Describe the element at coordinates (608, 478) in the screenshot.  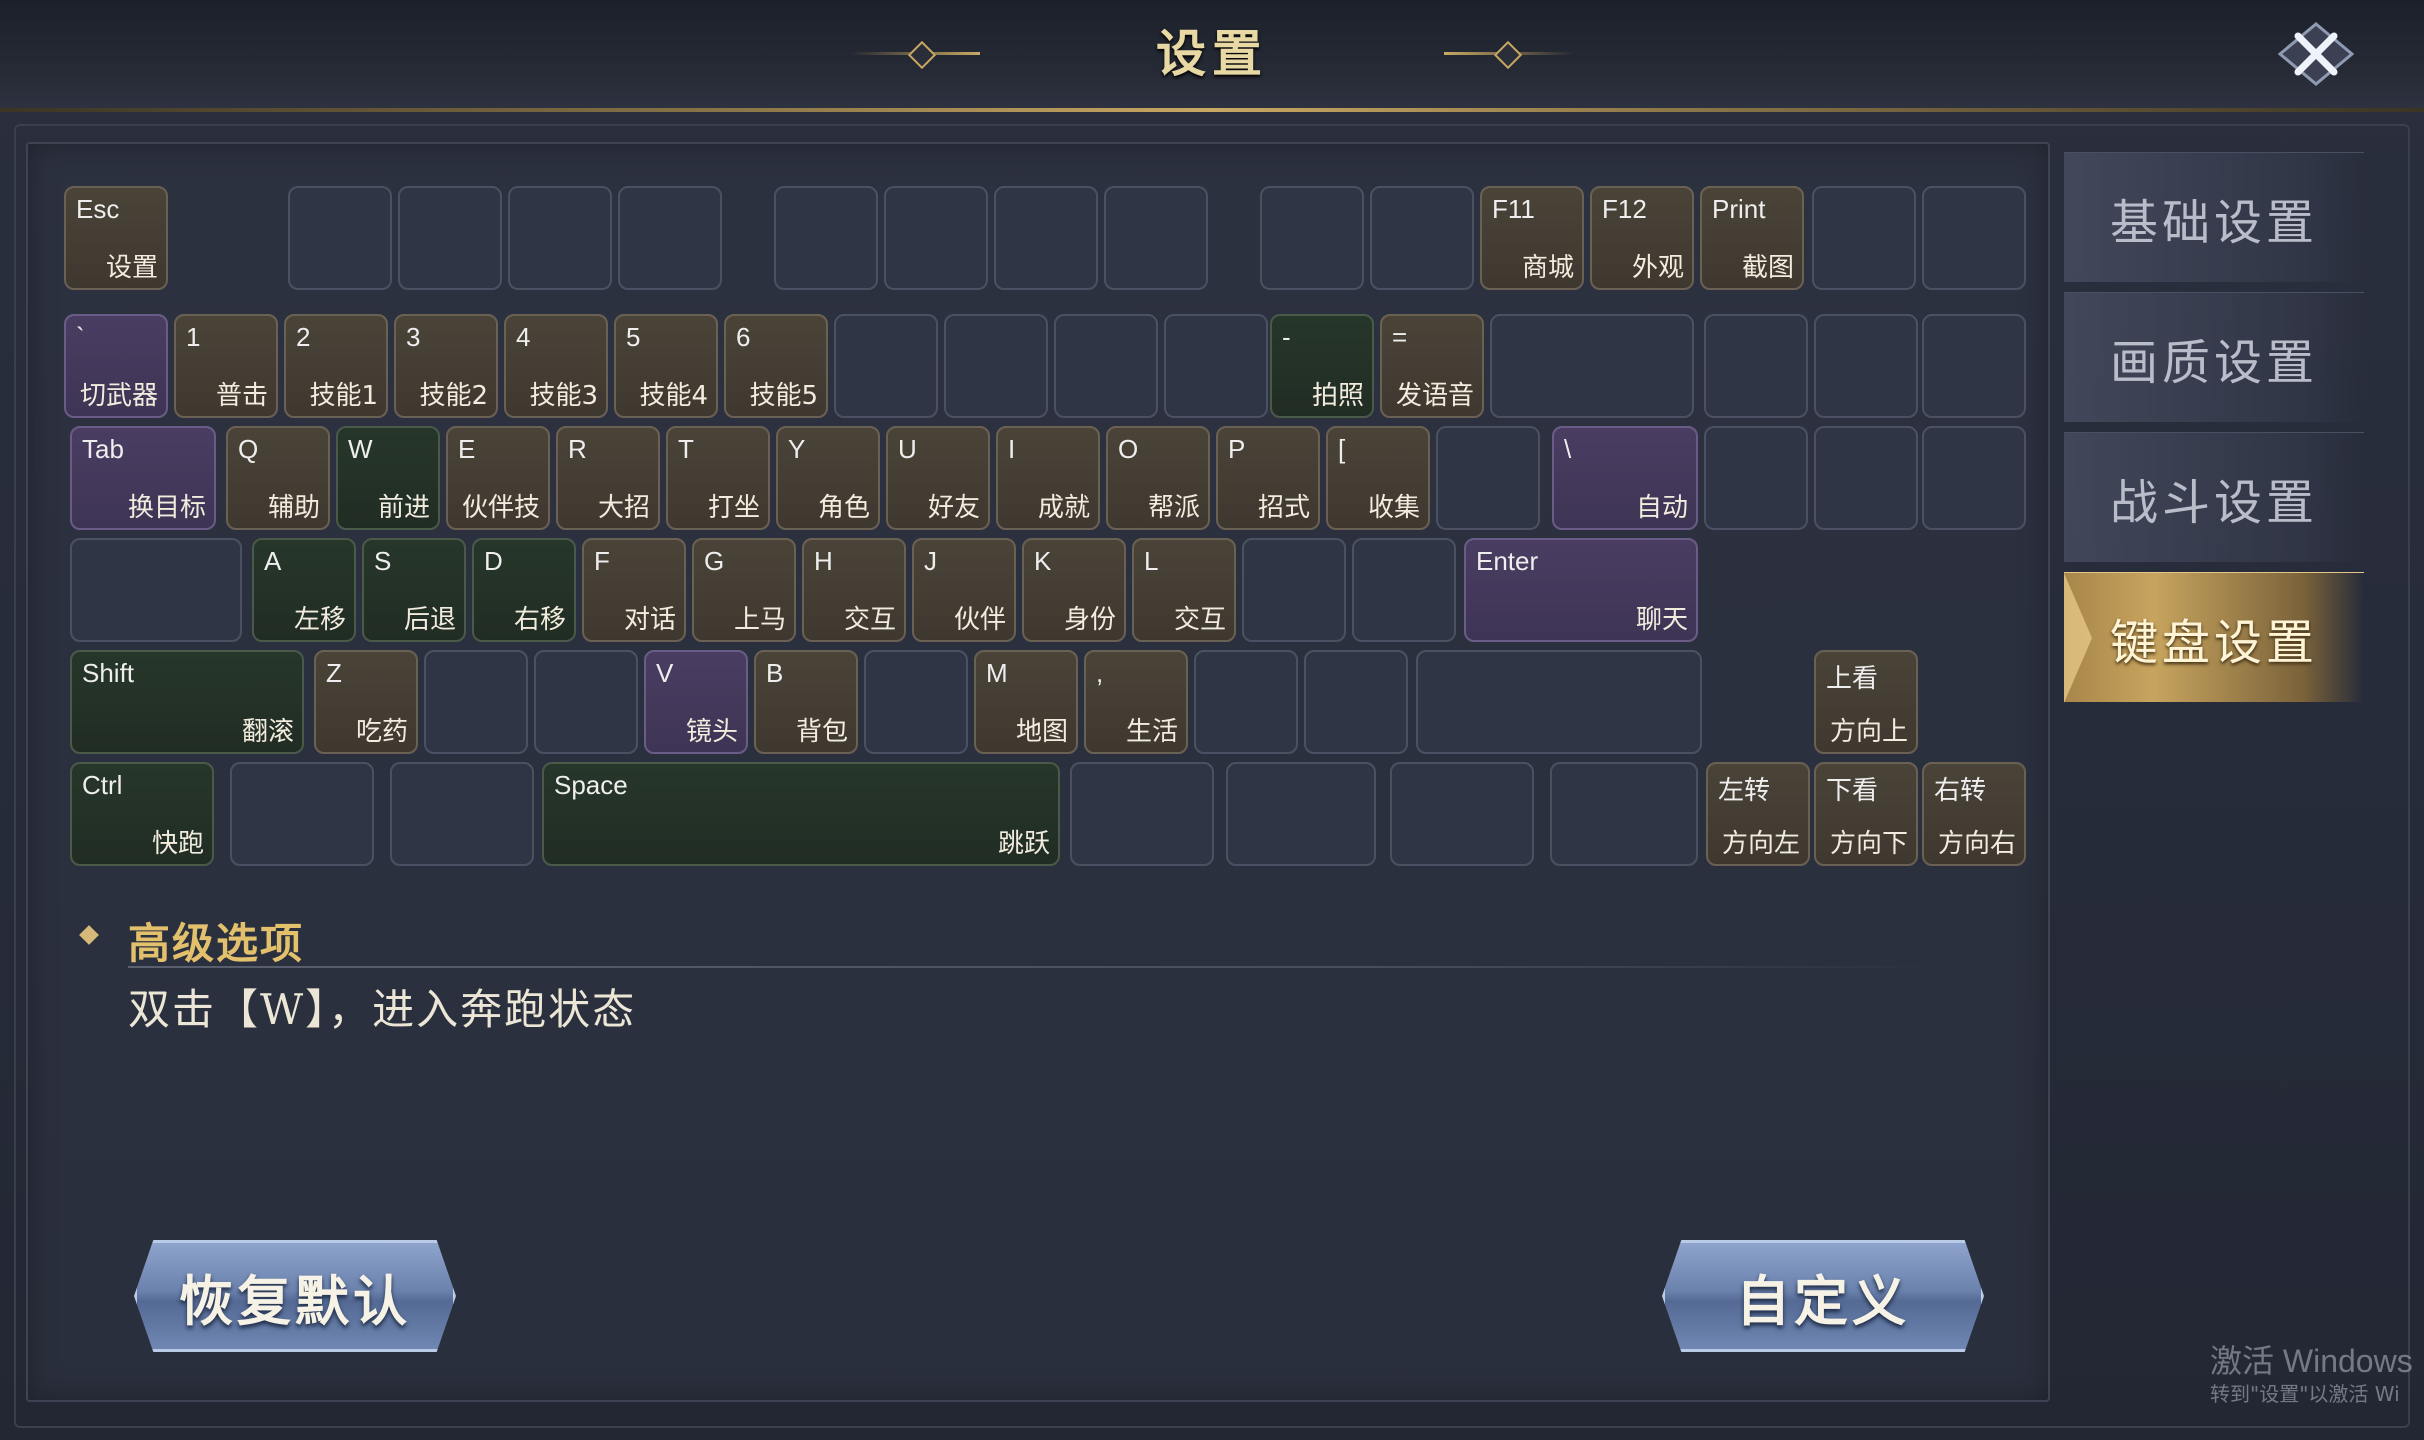
I see `key-R: R 大招` at that location.